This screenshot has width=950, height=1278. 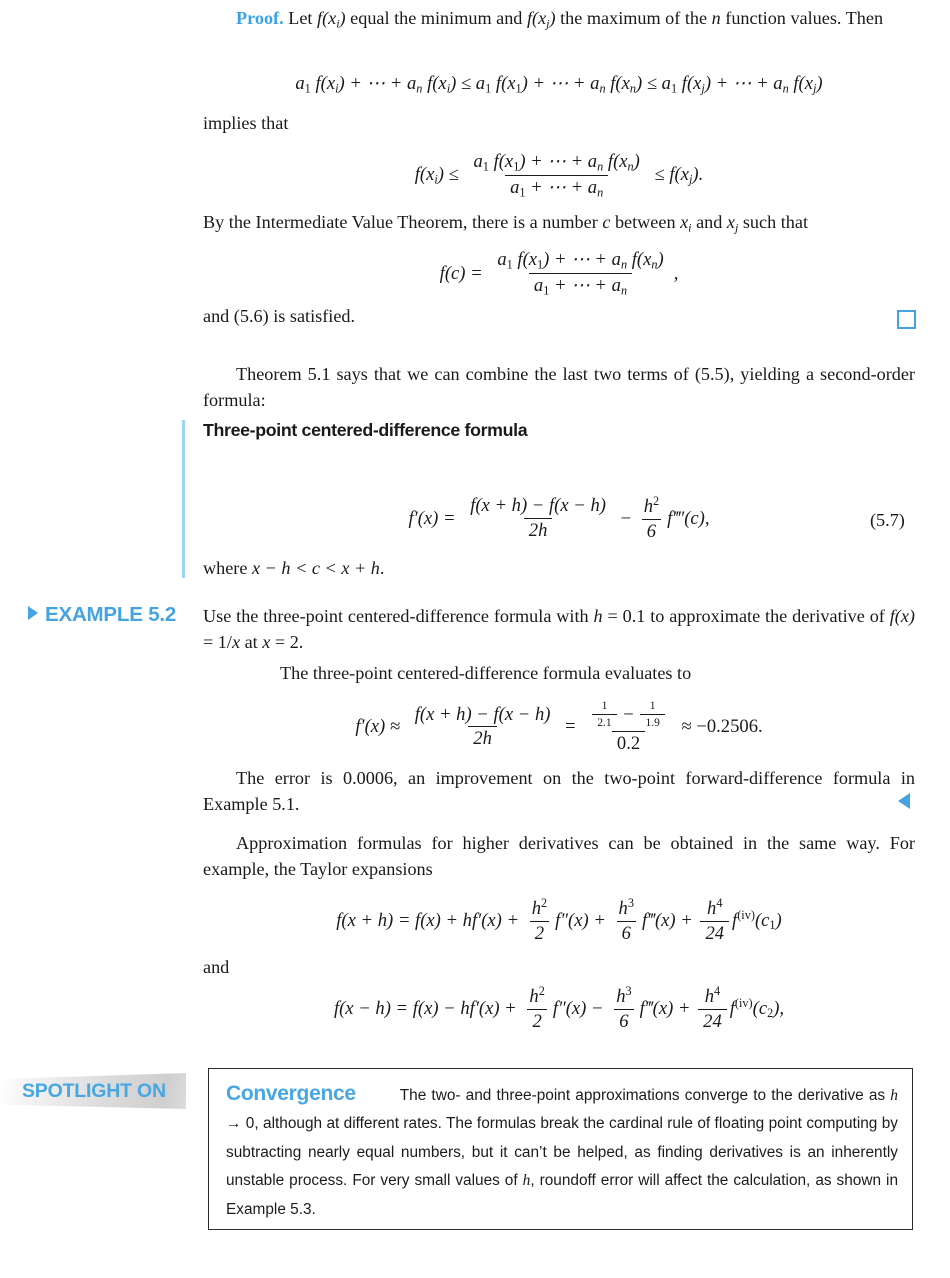 What do you see at coordinates (538, 529) in the screenshot?
I see `fraction-denominator: 2h` at bounding box center [538, 529].